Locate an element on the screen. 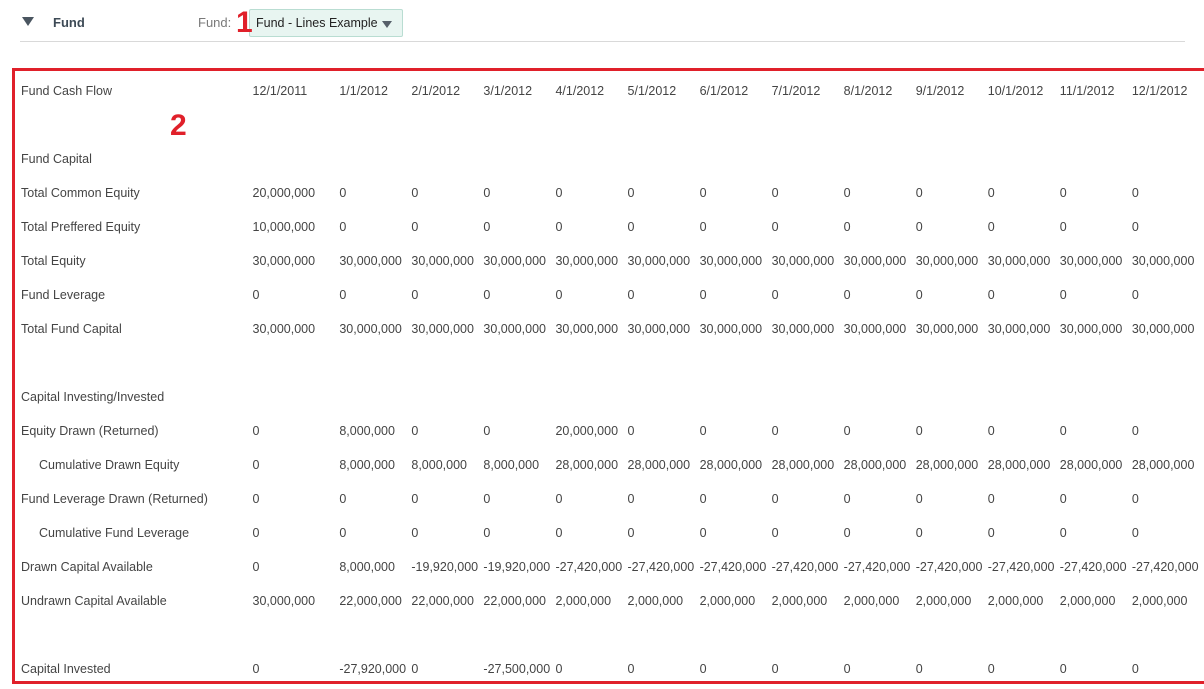 This screenshot has height=689, width=1204. table-cell: 8,000,000 is located at coordinates (511, 465).